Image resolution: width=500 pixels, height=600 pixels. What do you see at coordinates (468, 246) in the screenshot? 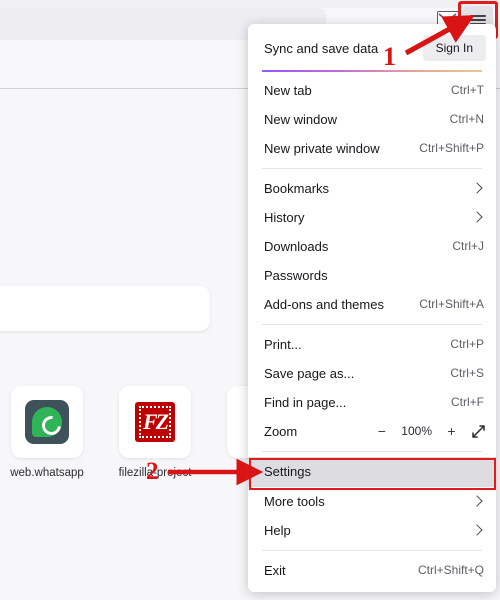
I see `menu-item-shortcut: Ctrl+J` at bounding box center [468, 246].